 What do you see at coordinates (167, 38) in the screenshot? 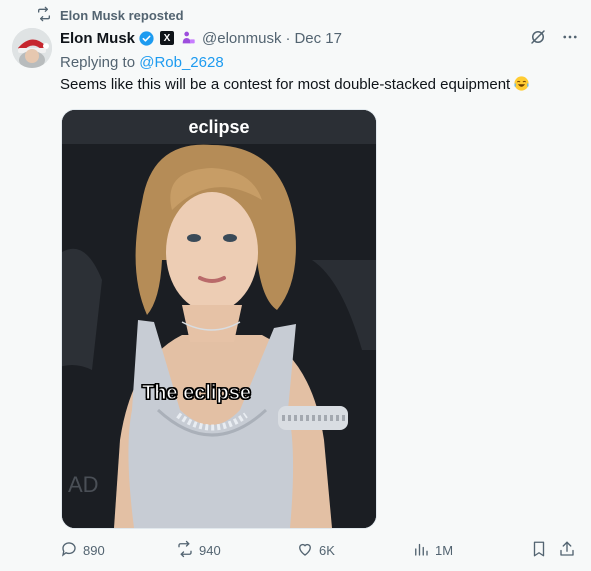
I see `x-affiliation-badge: X` at bounding box center [167, 38].